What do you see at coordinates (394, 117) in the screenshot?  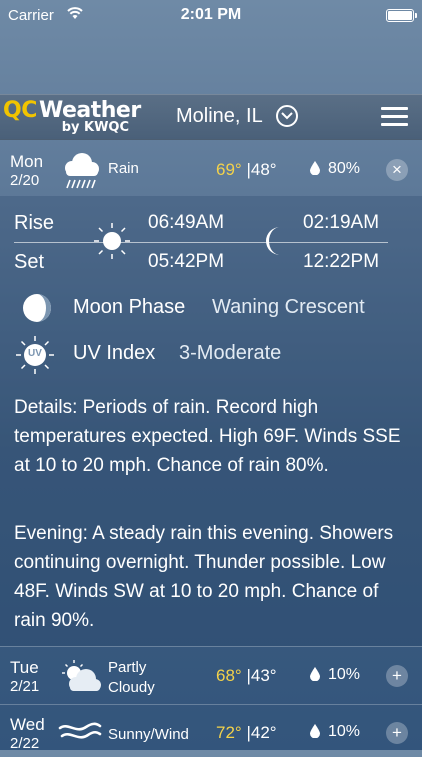 I see `hamburger-menu-icon` at bounding box center [394, 117].